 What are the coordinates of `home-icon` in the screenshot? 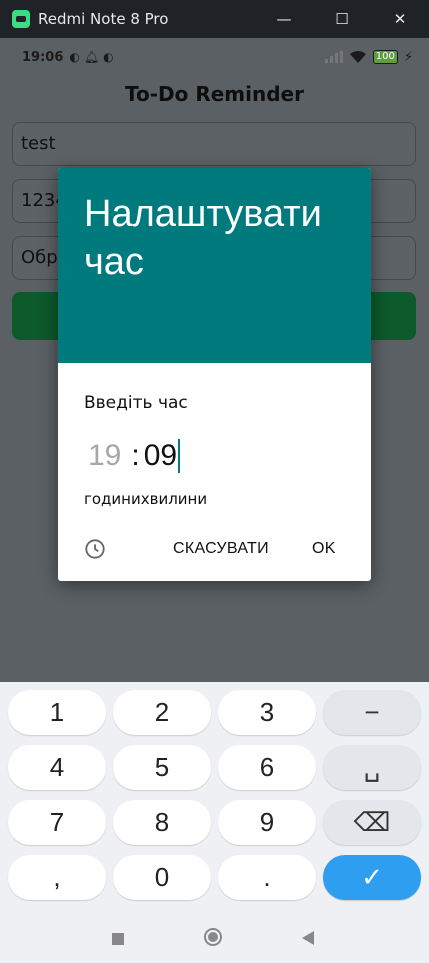 It's located at (213, 937).